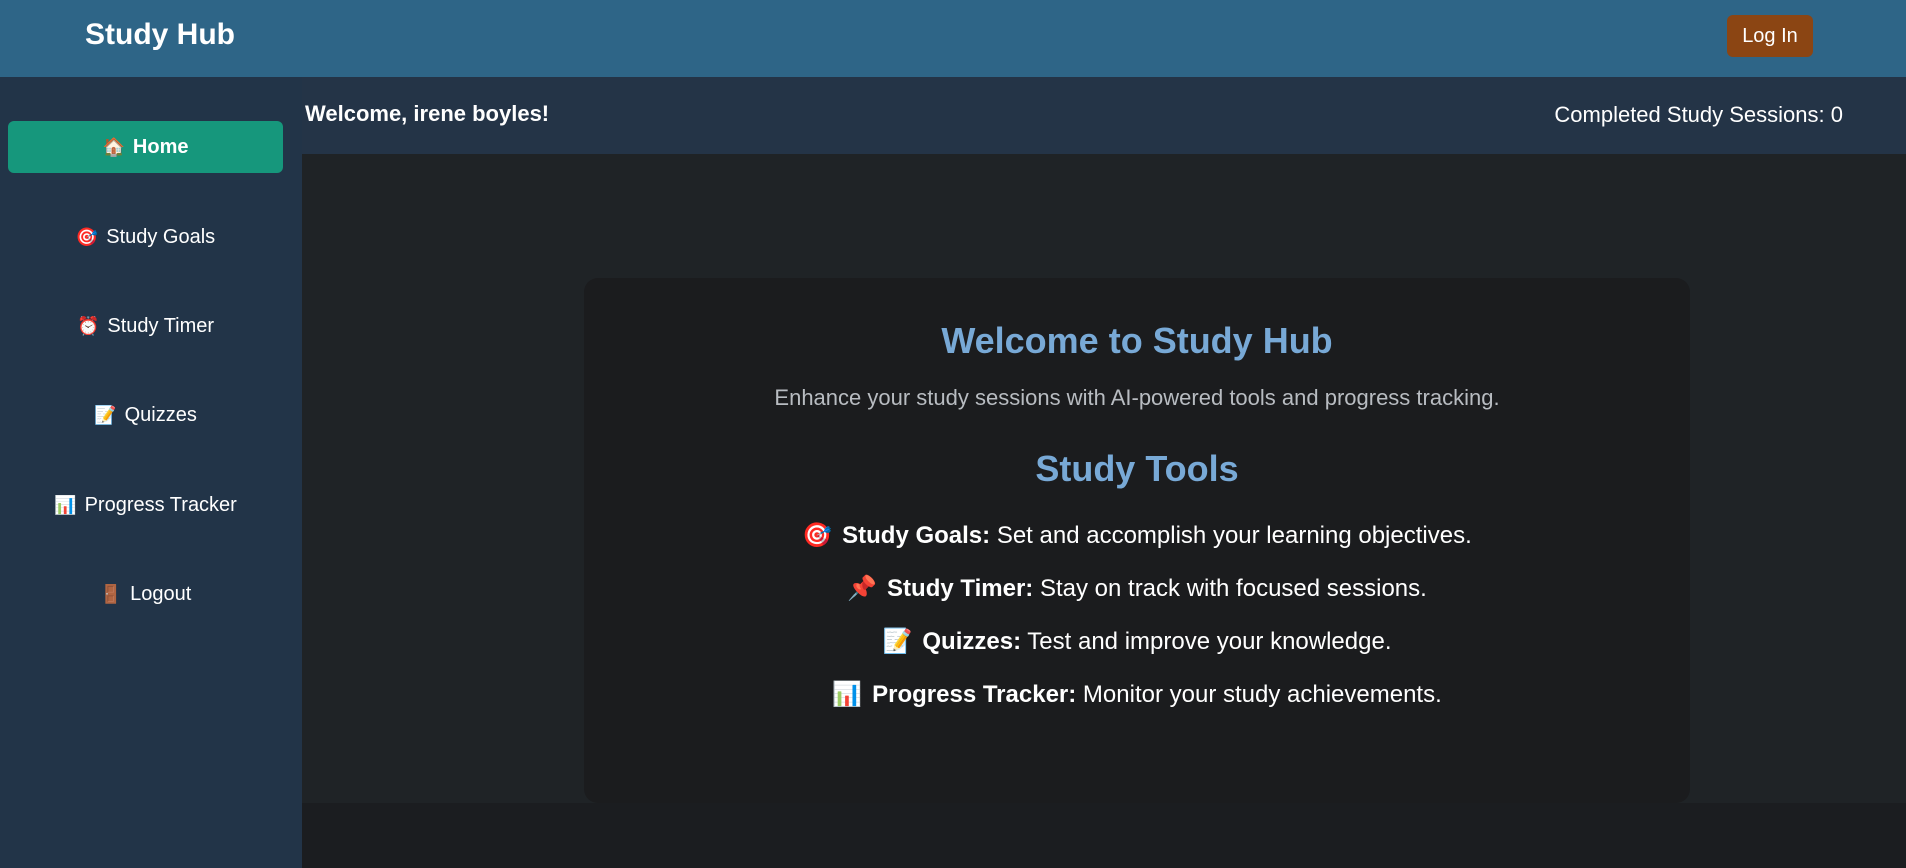  I want to click on sidebar-item-label: Study Timer, so click(161, 325).